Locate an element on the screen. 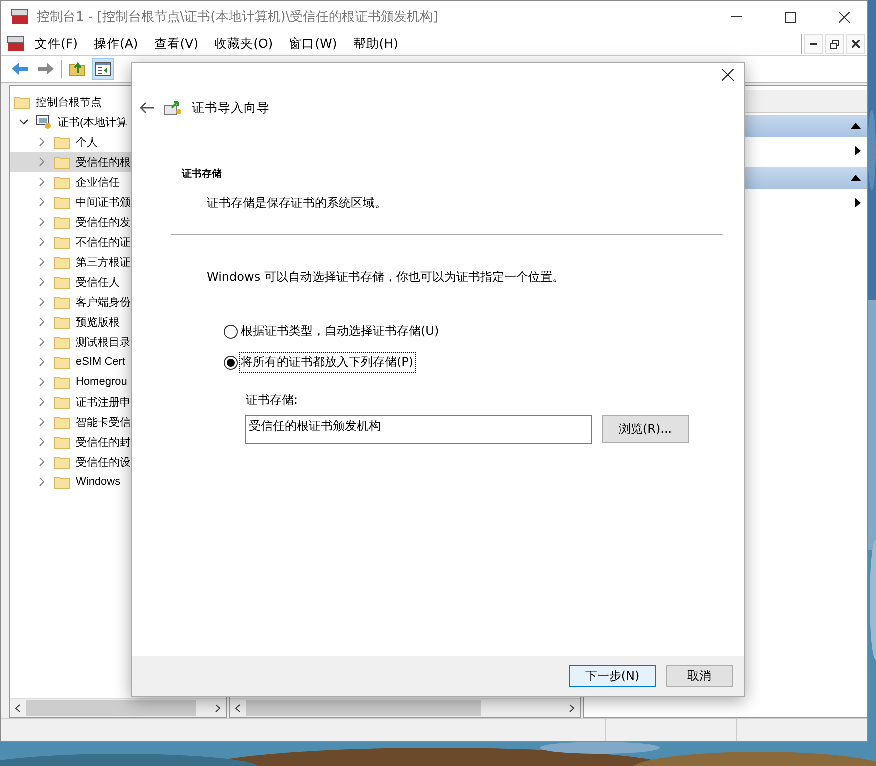 This screenshot has width=876, height=766. menu-item: 文件(F) is located at coordinates (56, 44).